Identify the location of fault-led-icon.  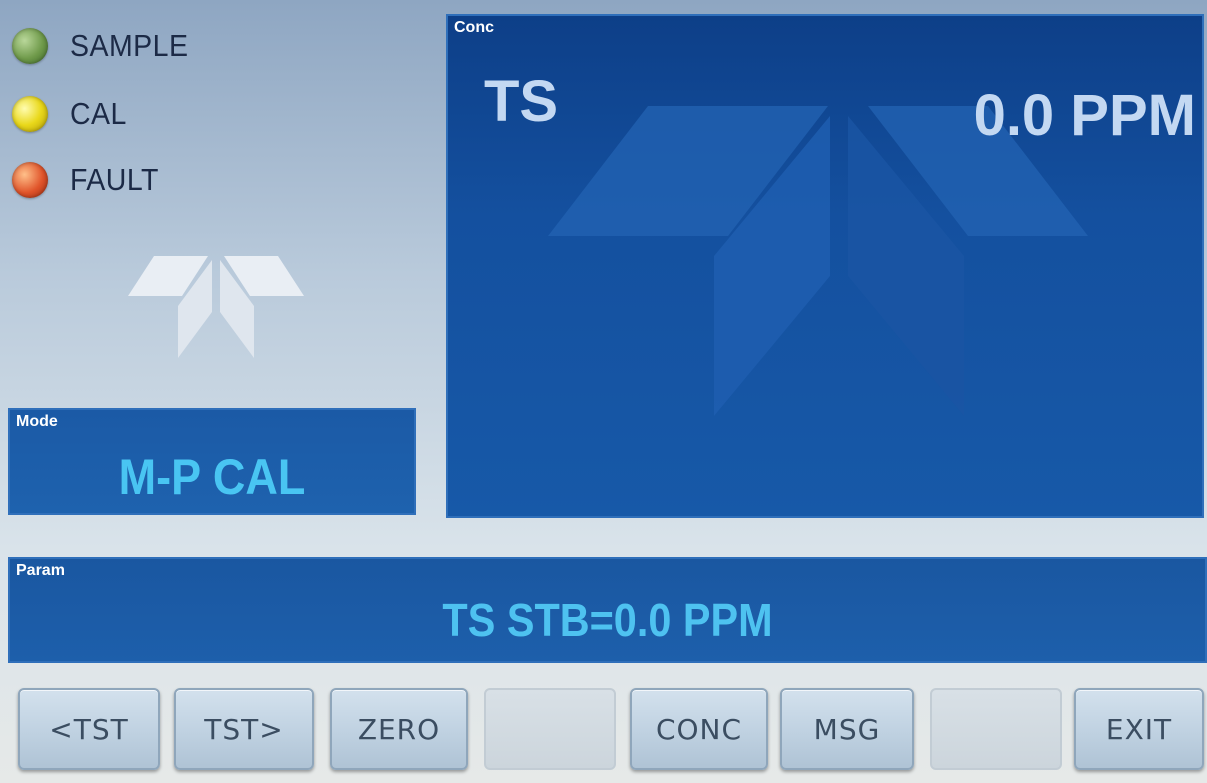
(30, 180).